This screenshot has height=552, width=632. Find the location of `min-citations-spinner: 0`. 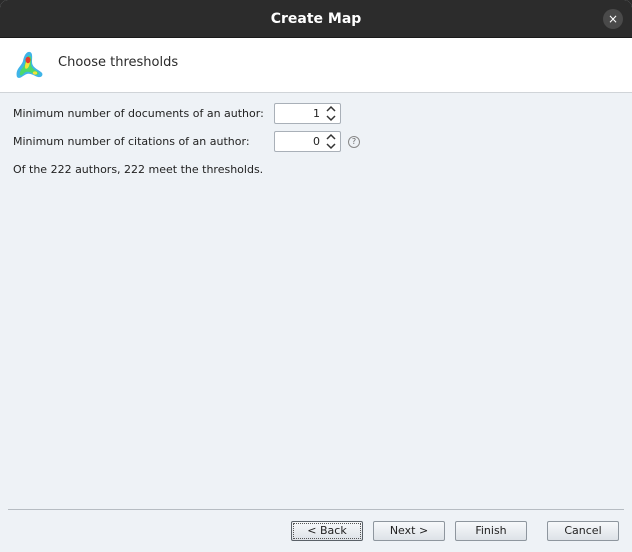

min-citations-spinner: 0 is located at coordinates (307, 141).